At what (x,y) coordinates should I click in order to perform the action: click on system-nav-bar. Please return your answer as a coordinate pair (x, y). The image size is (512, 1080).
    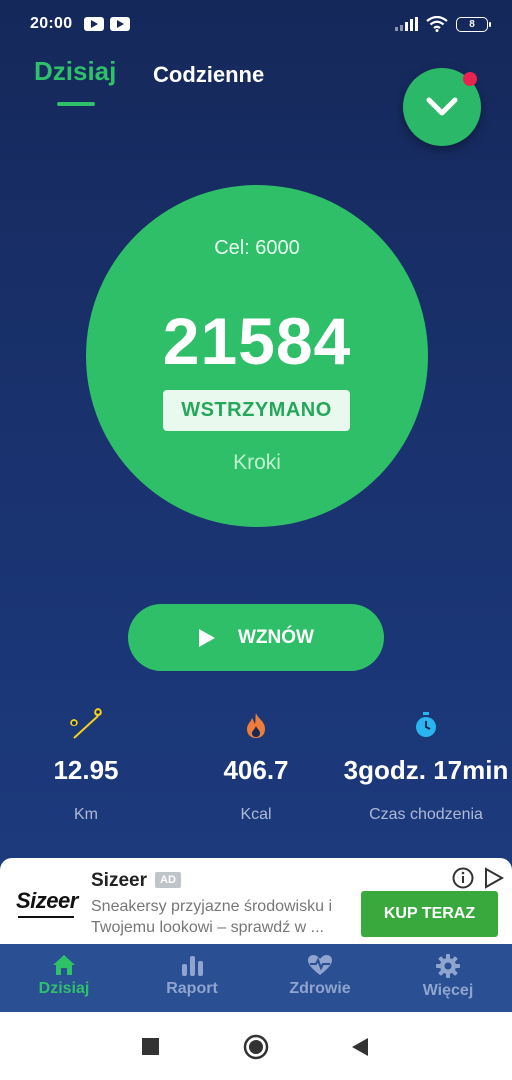
    Looking at the image, I should click on (256, 1046).